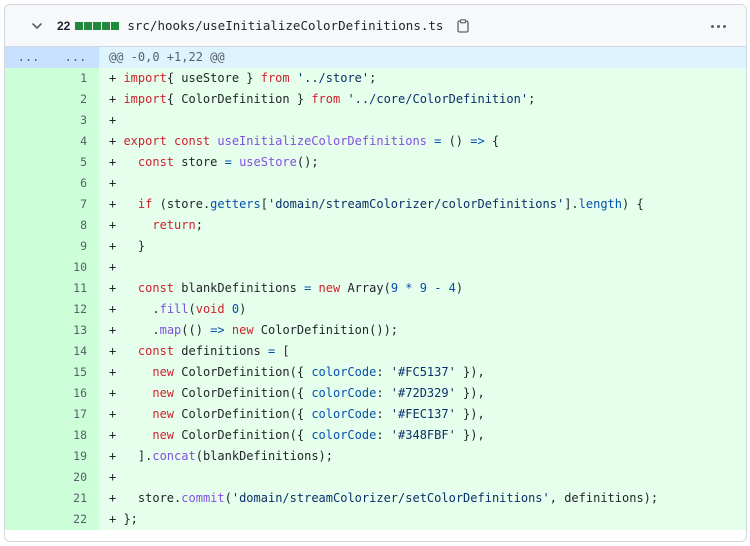 This screenshot has width=750, height=546. What do you see at coordinates (75, 141) in the screenshot?
I see `new-line-number: 4` at bounding box center [75, 141].